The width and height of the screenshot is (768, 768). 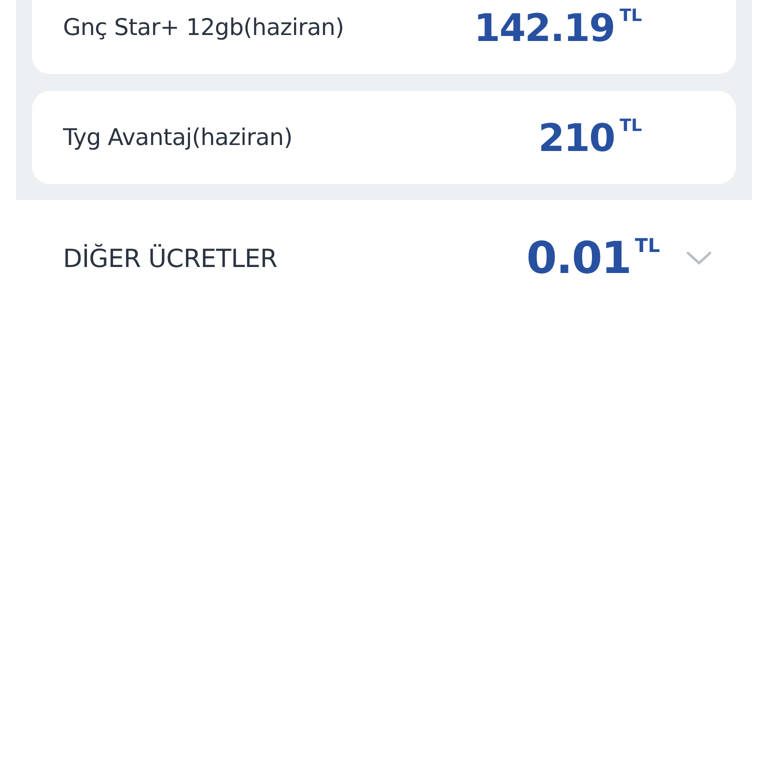 I want to click on amount: 0.01, so click(x=578, y=258).